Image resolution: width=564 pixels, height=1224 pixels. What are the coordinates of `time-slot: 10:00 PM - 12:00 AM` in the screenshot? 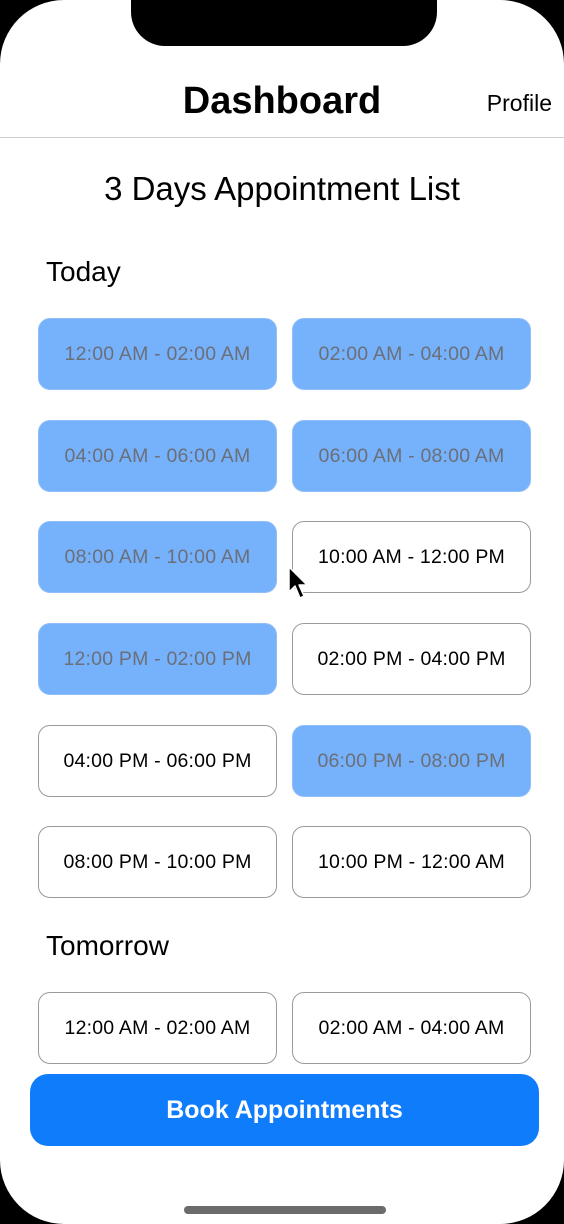 It's located at (411, 862).